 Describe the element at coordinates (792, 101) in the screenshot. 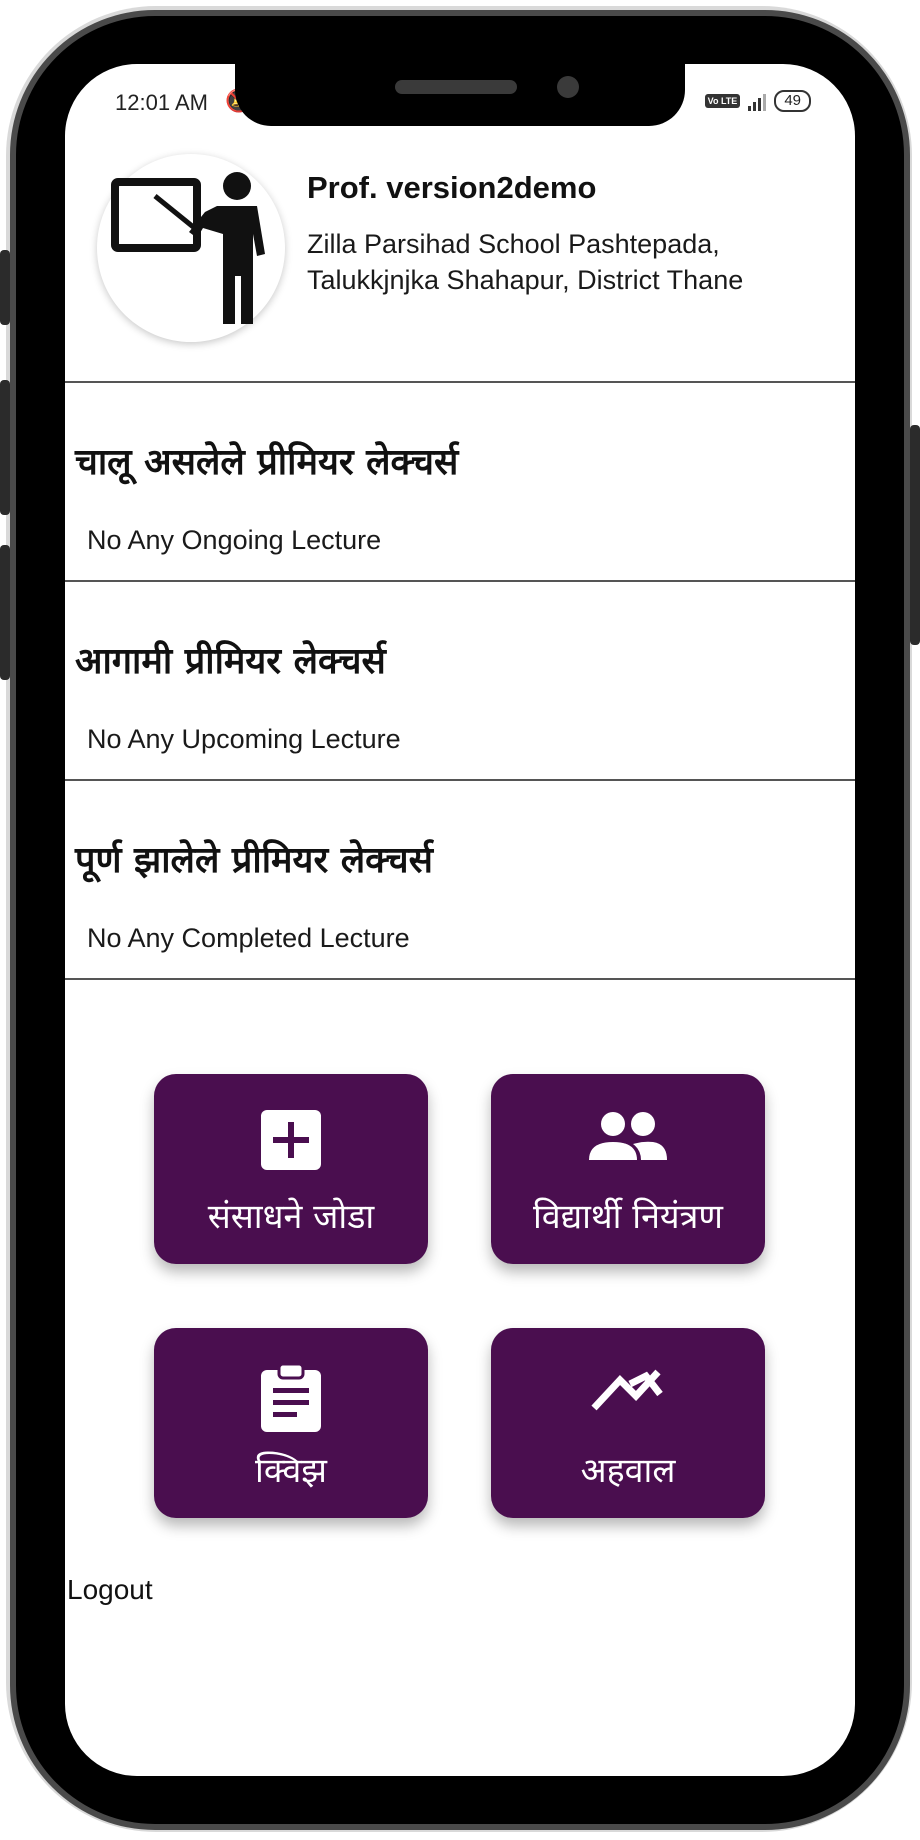

I see `battery-icon: 49` at that location.